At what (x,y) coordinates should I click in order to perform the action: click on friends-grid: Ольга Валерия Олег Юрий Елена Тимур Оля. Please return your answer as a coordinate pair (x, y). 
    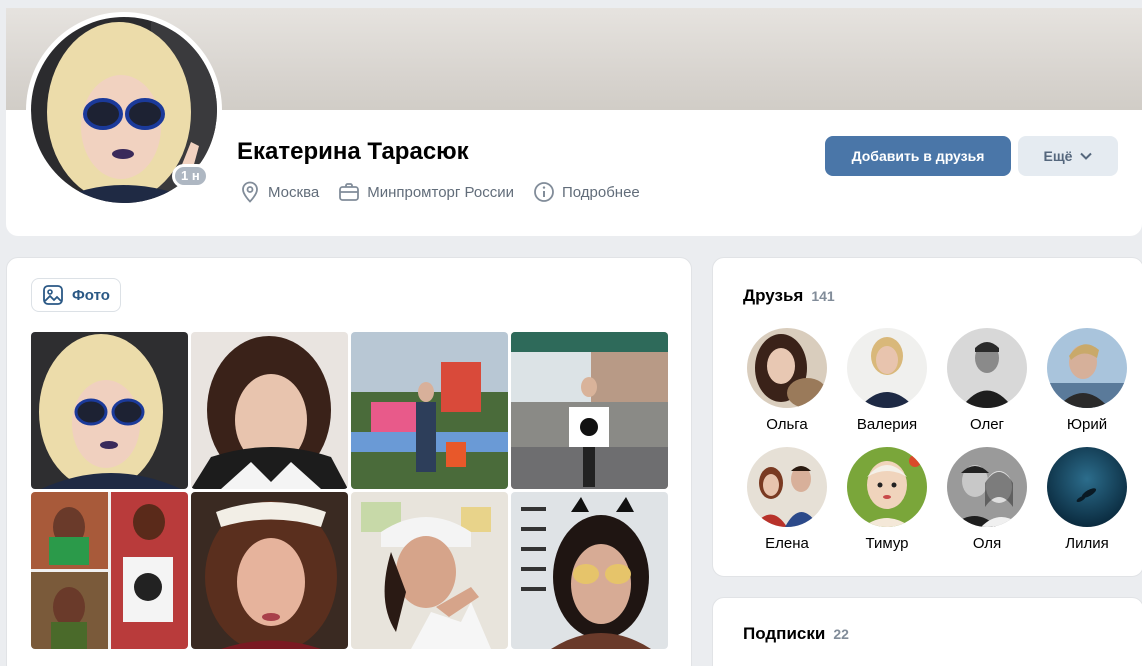
    Looking at the image, I should click on (937, 440).